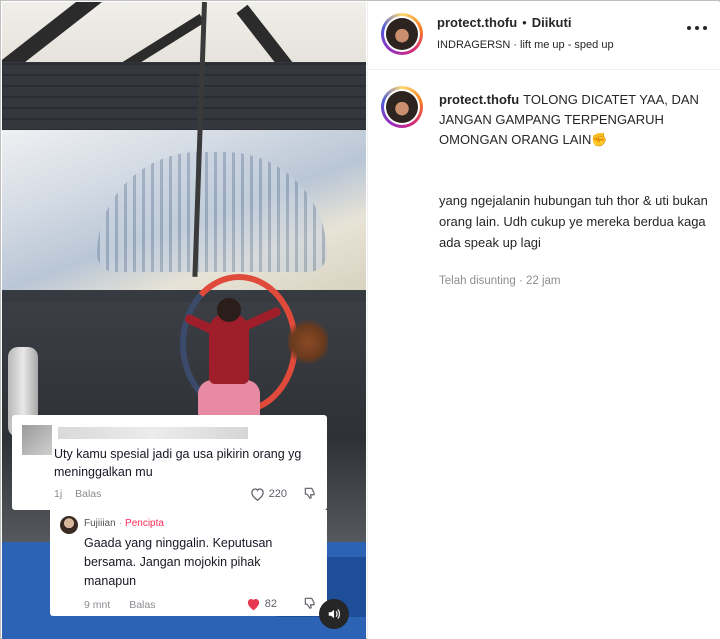 This screenshot has width=720, height=639. I want to click on video-scene-plant, so click(308, 342).